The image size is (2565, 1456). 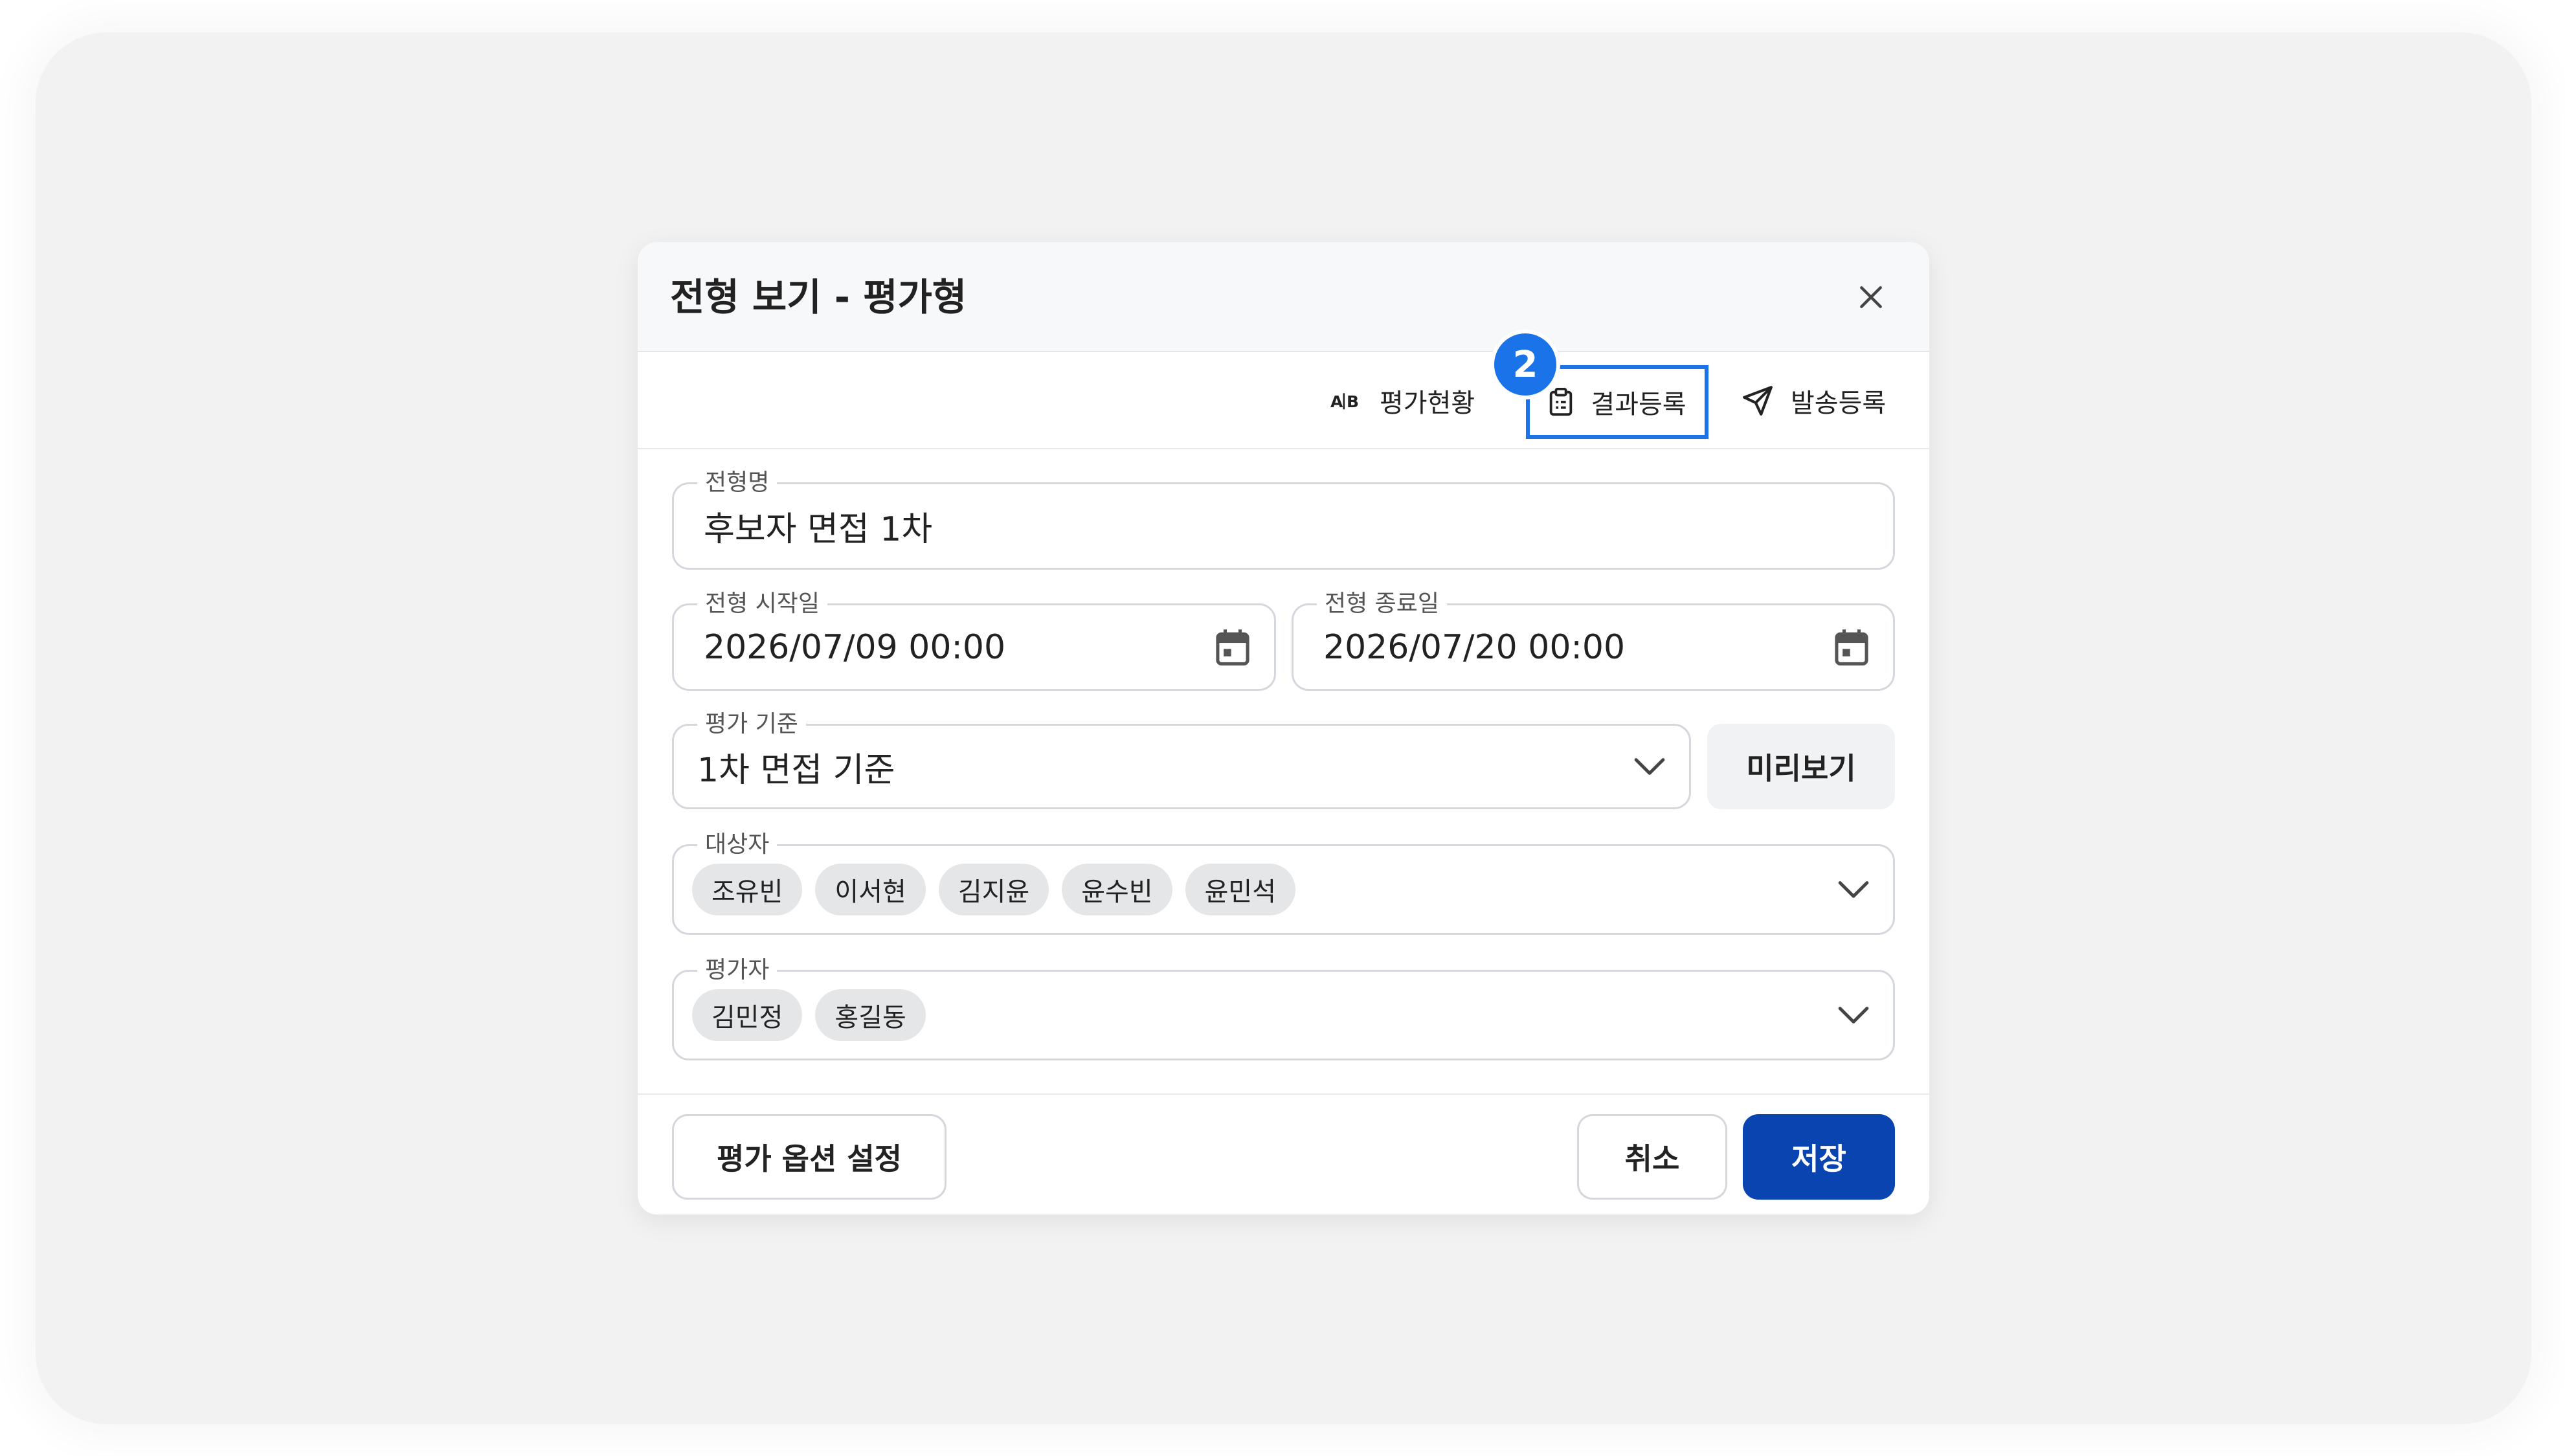 I want to click on step-number-badge: 2, so click(x=1525, y=364).